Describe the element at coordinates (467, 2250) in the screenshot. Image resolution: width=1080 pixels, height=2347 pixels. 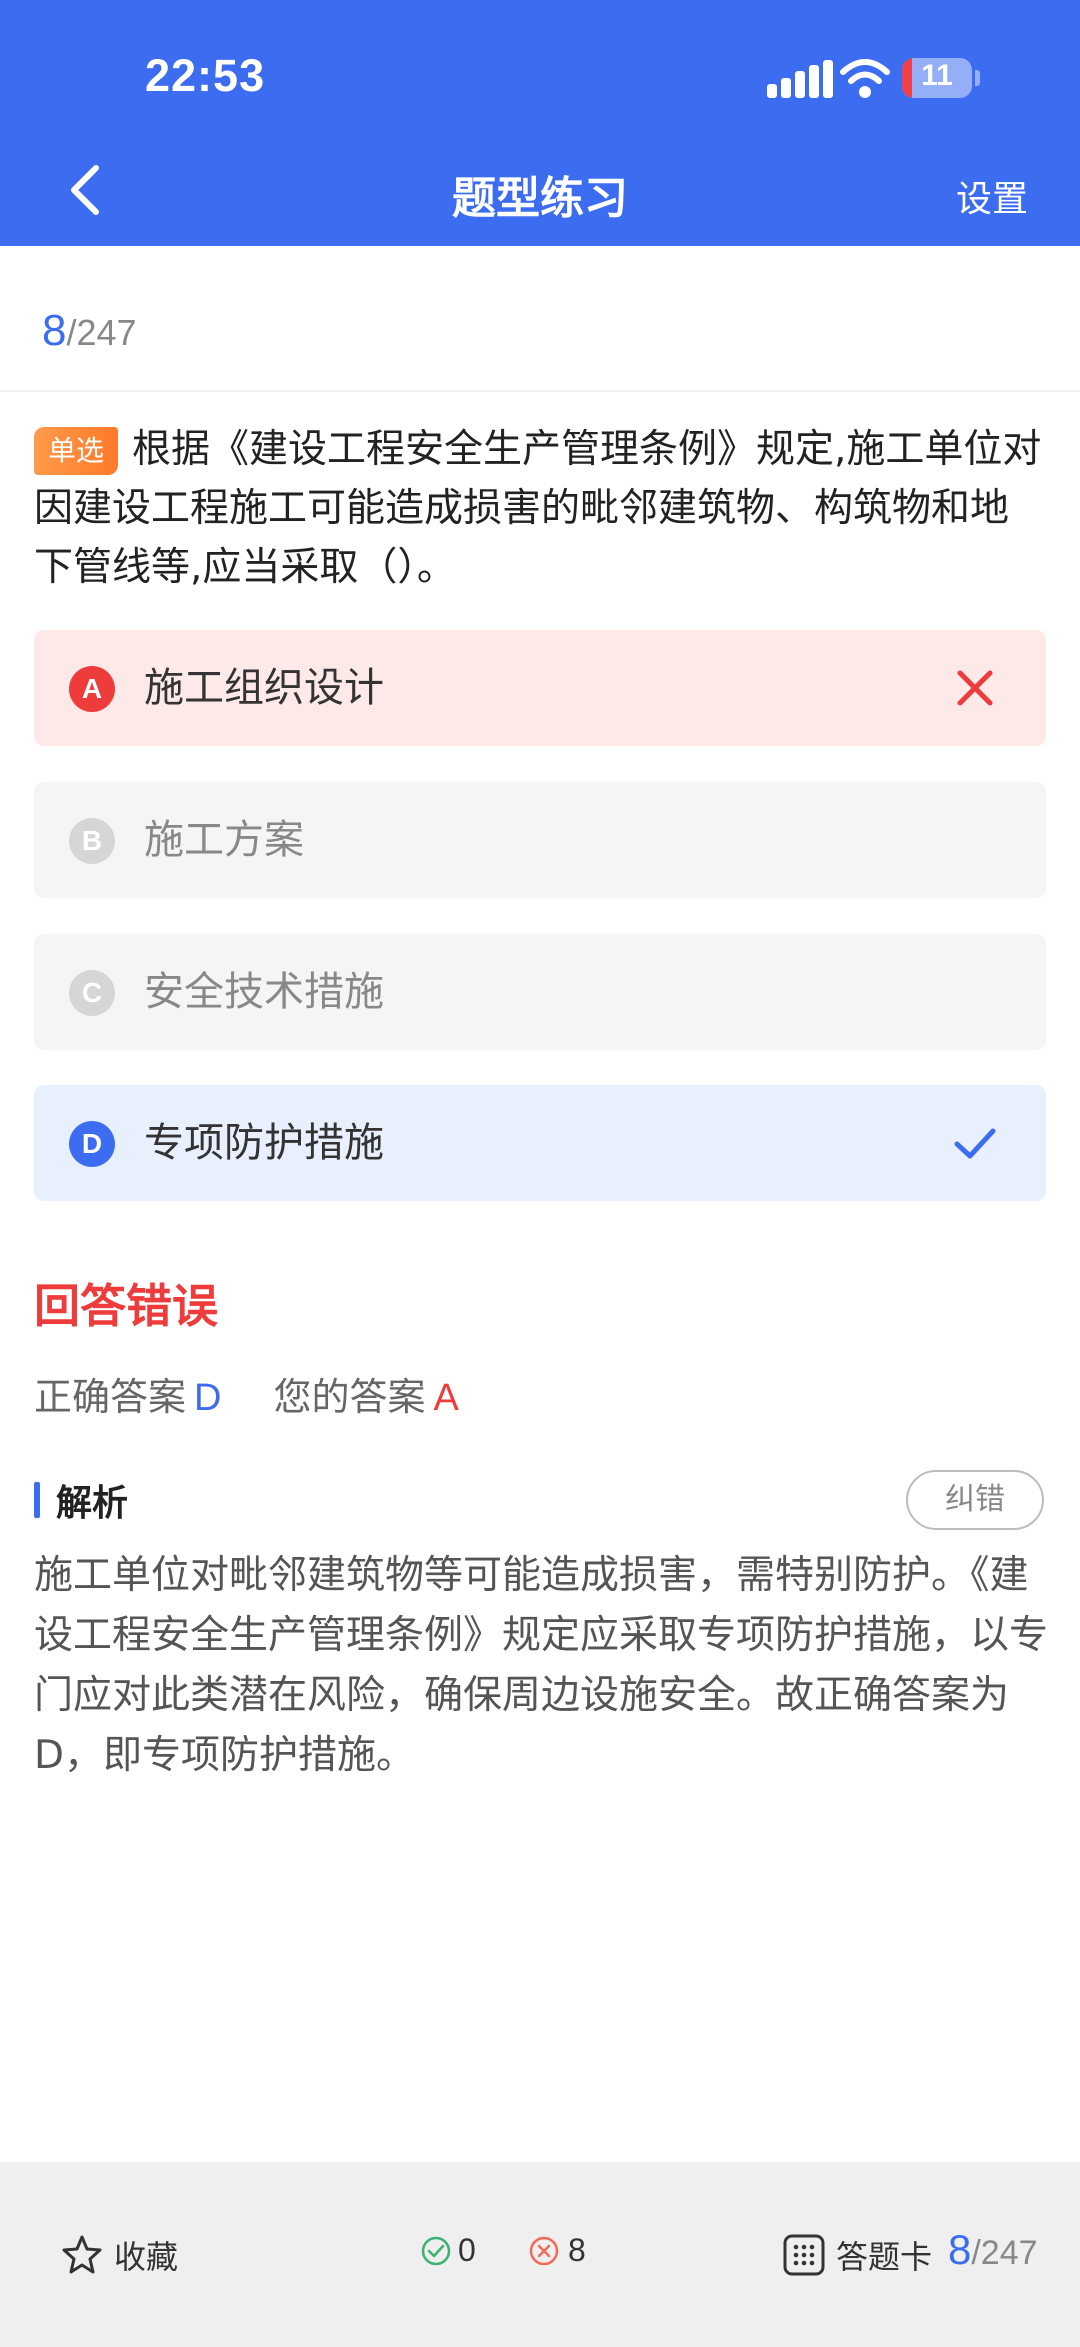
I see `correct-count-value: 0` at that location.